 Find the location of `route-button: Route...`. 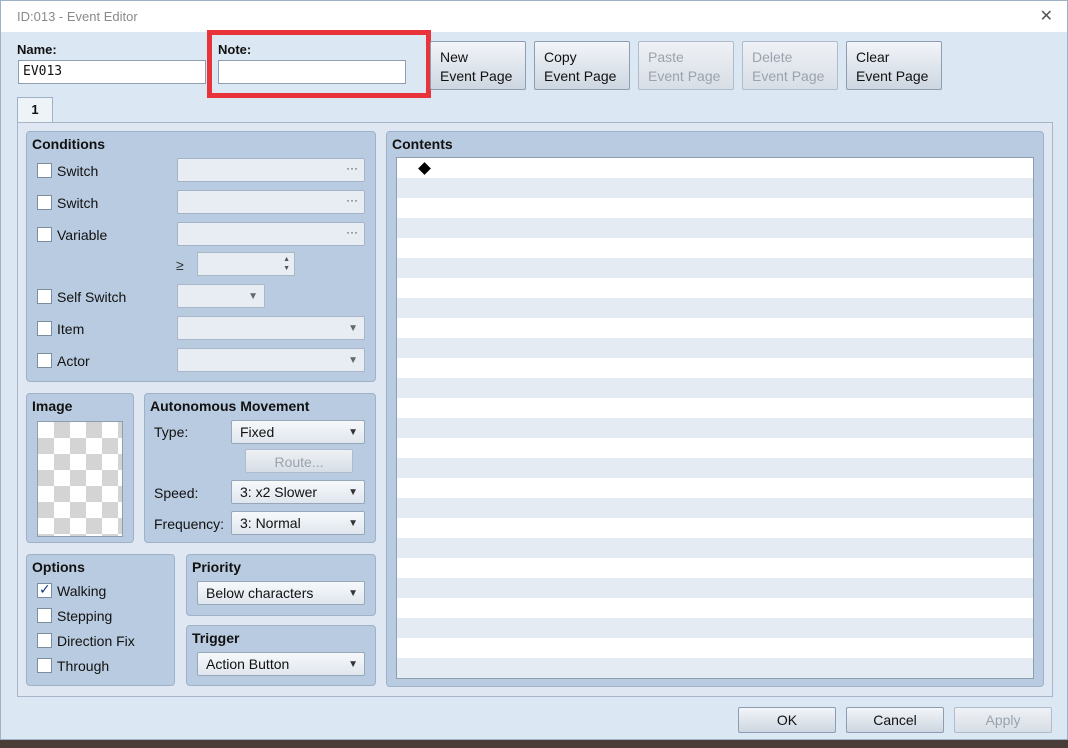

route-button: Route... is located at coordinates (299, 461).